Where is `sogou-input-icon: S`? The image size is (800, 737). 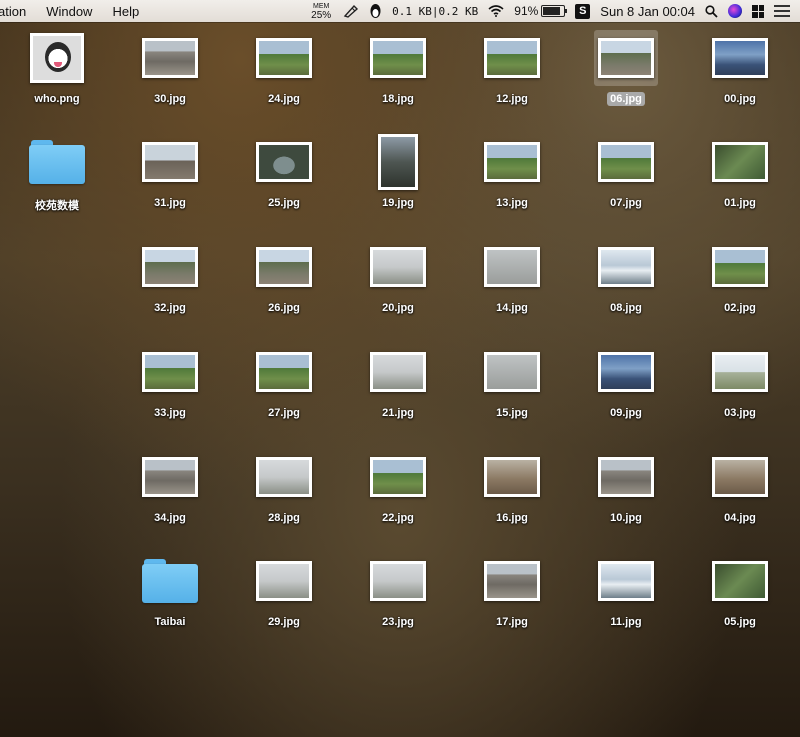
sogou-input-icon: S is located at coordinates (583, 11).